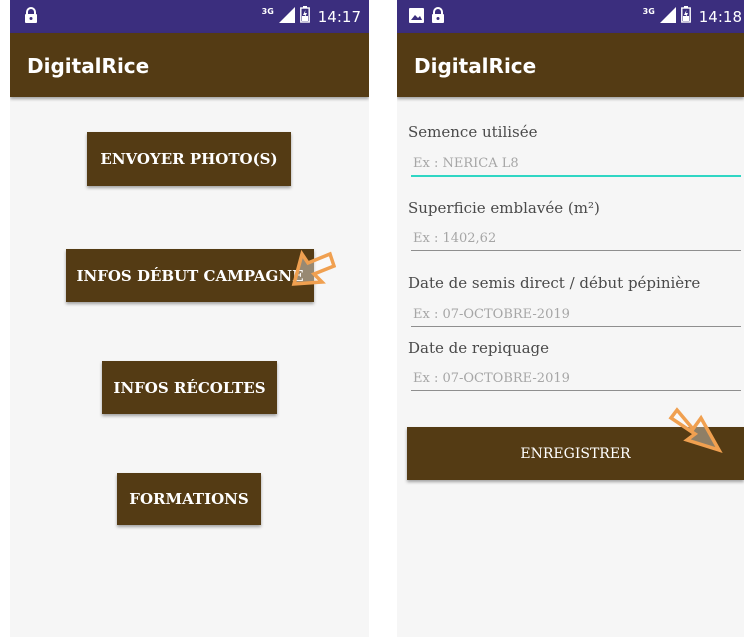  Describe the element at coordinates (339, 16) in the screenshot. I see `clock: 14:17` at that location.